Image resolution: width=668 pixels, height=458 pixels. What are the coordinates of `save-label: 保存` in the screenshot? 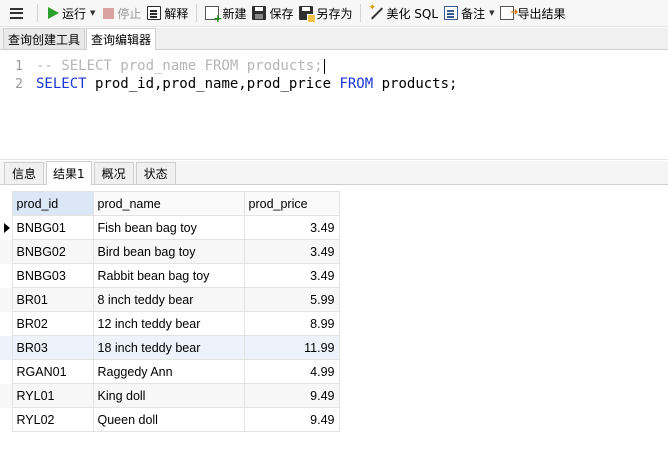 It's located at (281, 13).